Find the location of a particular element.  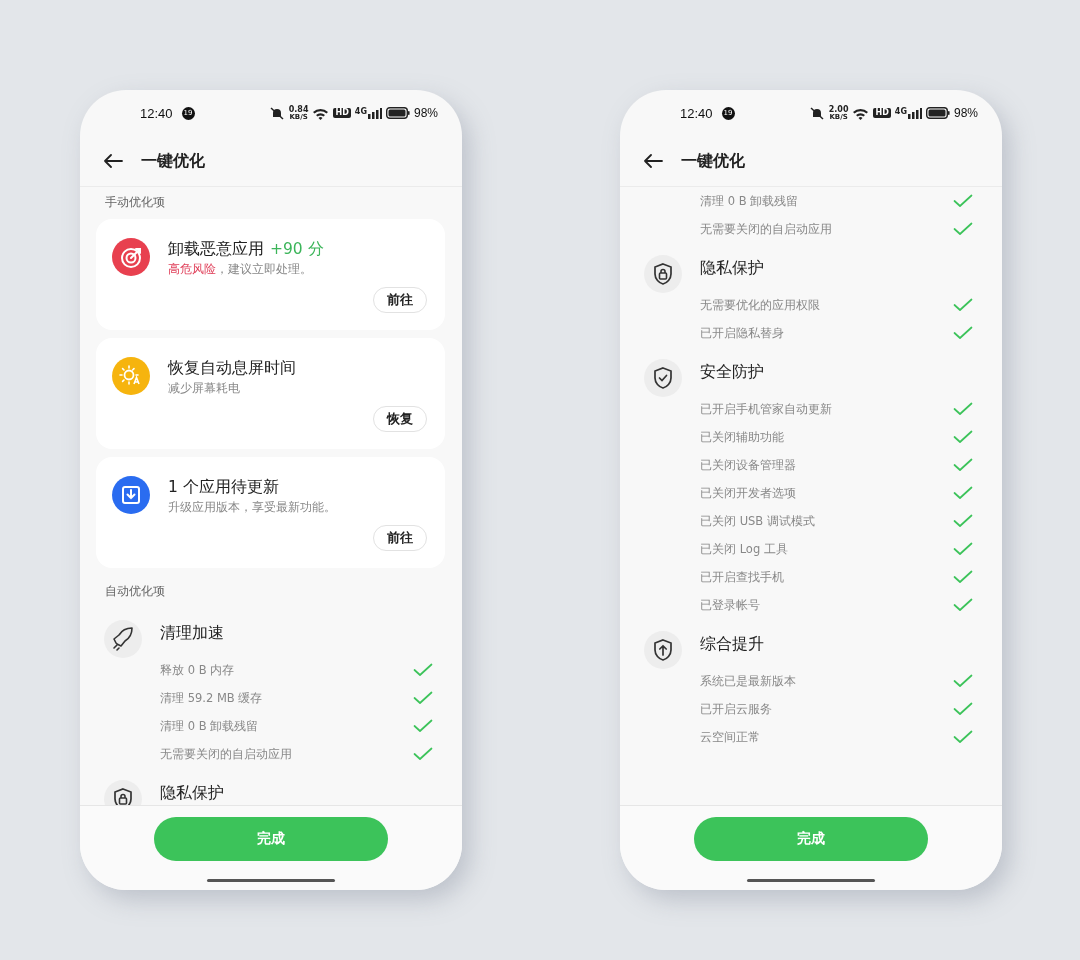

task-description: 高危风险，建议立即处理。 is located at coordinates (240, 269).